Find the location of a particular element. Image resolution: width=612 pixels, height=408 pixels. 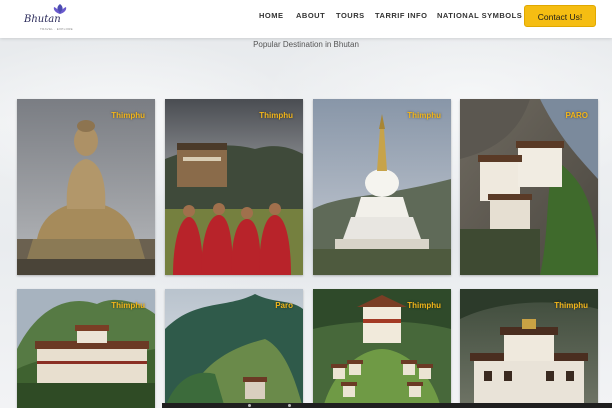

destination-card: PARO is located at coordinates (529, 187).